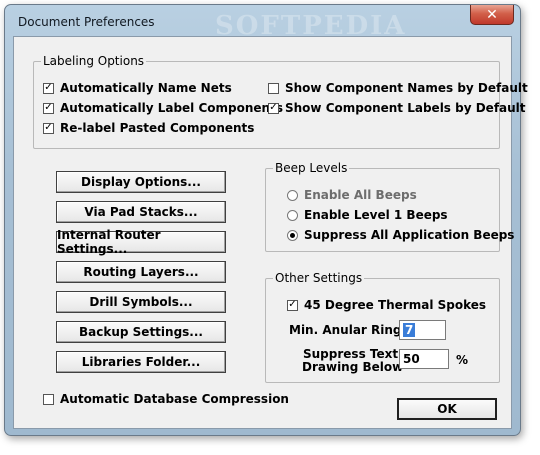 The height and width of the screenshot is (455, 540). I want to click on show-component-labels-checkbox: Show Component Labels by Default, so click(397, 108).